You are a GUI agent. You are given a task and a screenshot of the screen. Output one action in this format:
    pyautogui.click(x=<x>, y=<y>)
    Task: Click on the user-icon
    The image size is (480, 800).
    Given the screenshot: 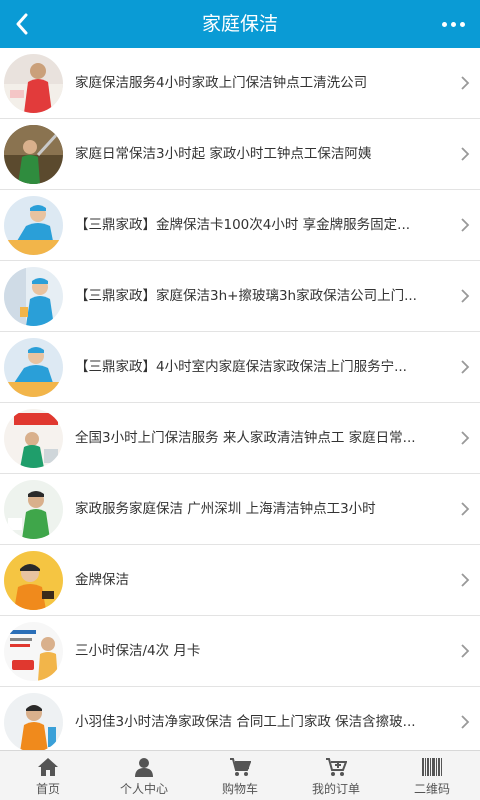 What is the action you would take?
    pyautogui.click(x=144, y=767)
    